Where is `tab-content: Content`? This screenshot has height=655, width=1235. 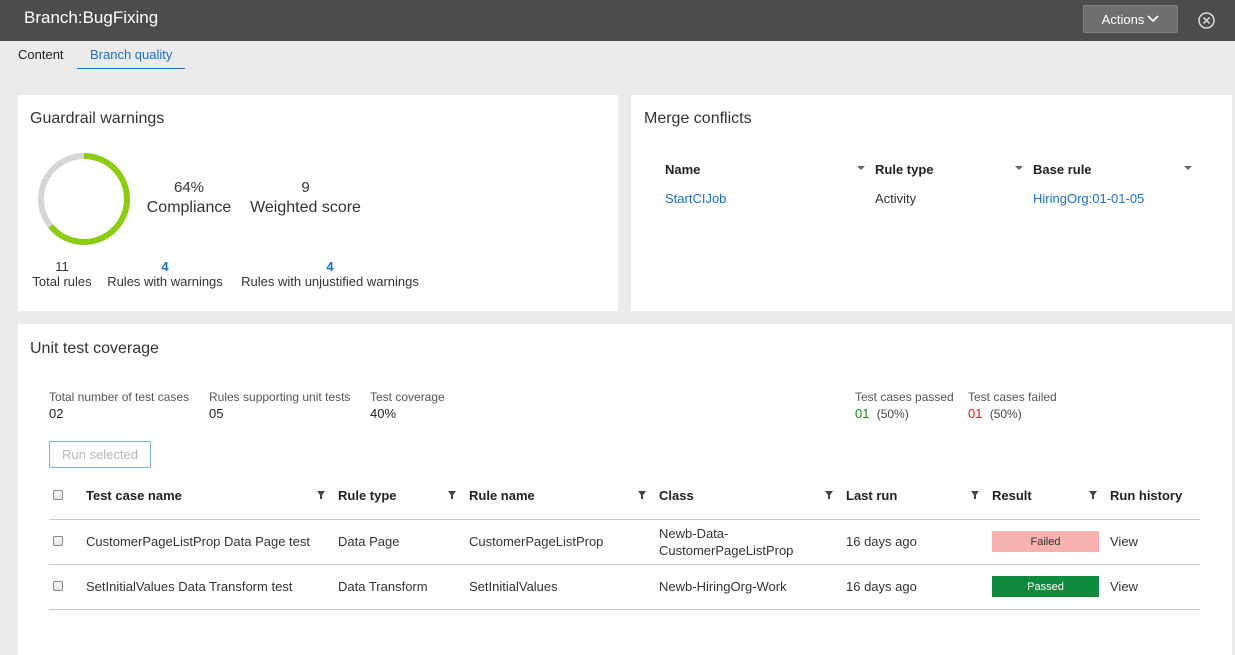
tab-content: Content is located at coordinates (41, 57).